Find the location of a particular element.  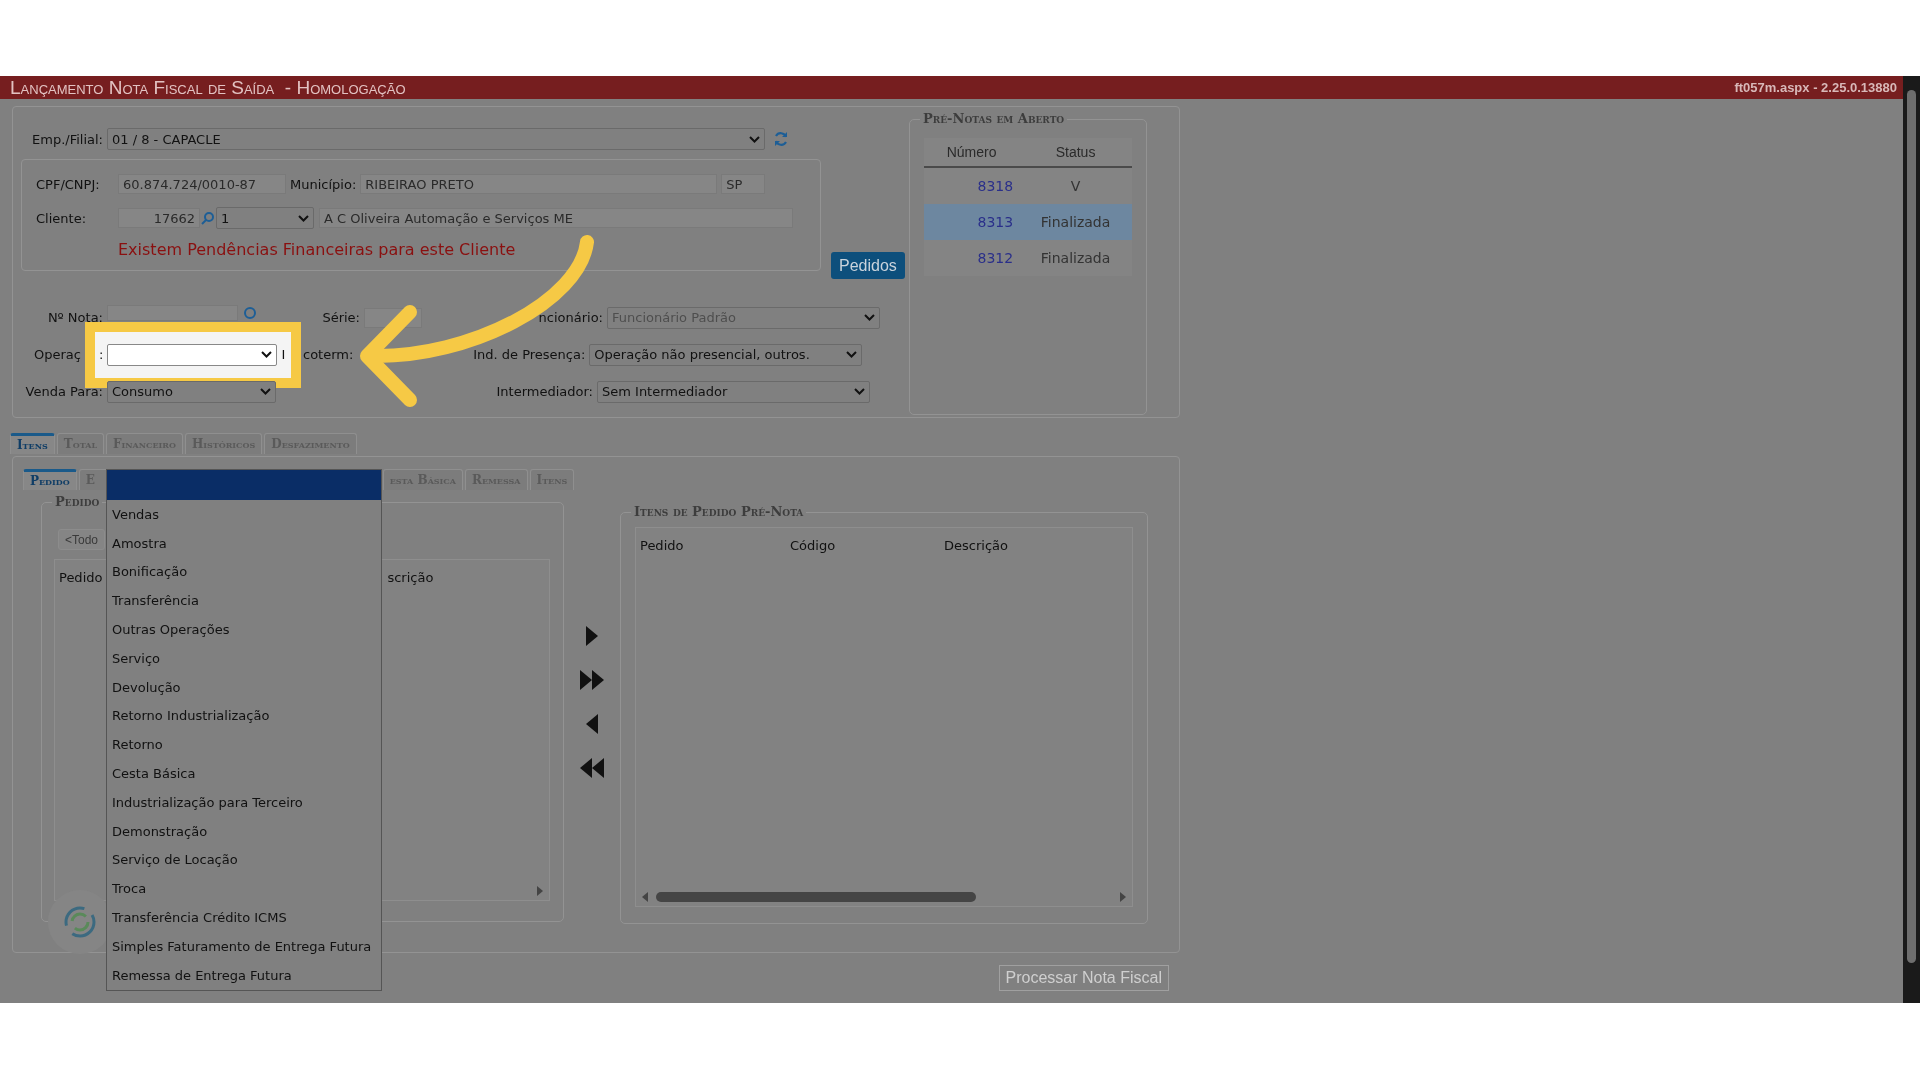

dropdown-option: Remessa de Entrega Futura is located at coordinates (244, 975).